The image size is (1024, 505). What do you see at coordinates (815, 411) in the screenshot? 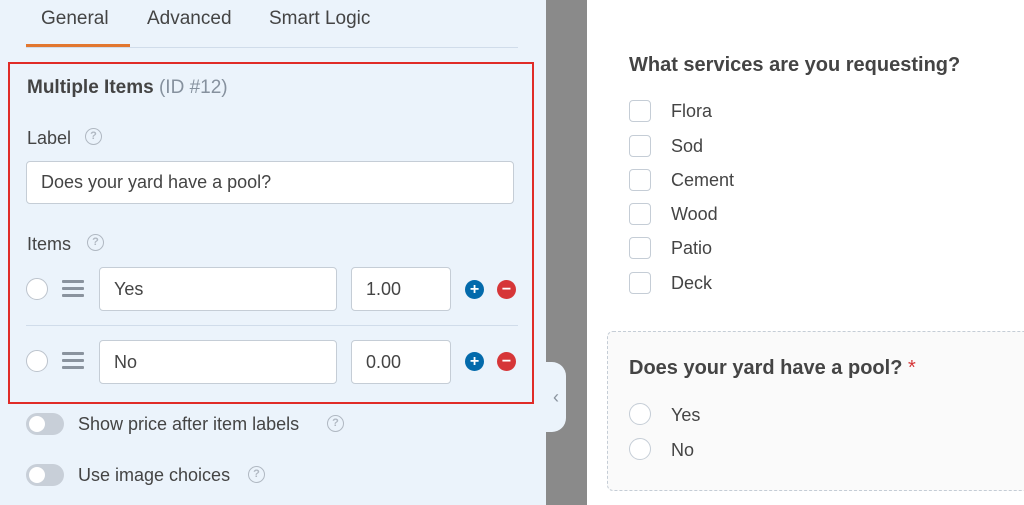
I see `selected-field-preview` at bounding box center [815, 411].